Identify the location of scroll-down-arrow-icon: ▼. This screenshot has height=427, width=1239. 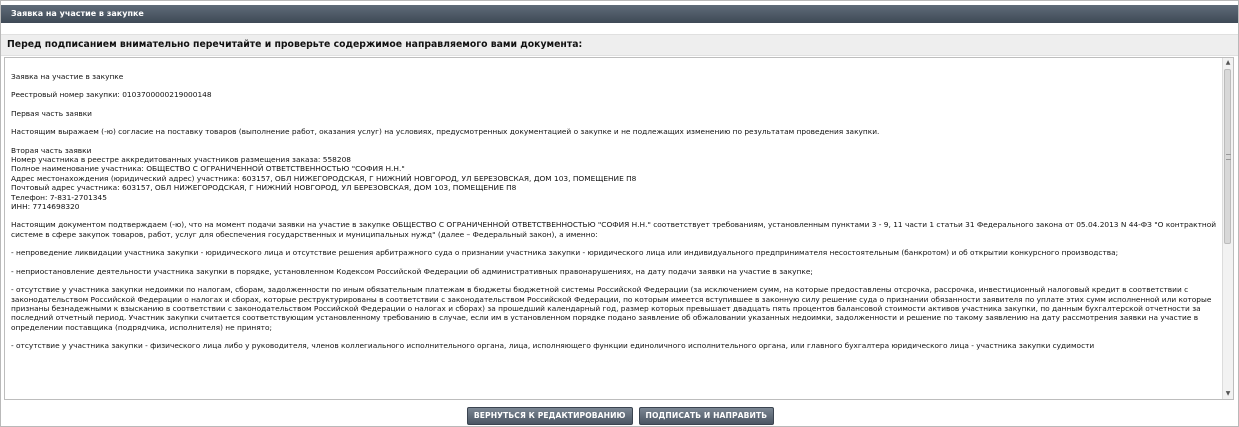
(1228, 394).